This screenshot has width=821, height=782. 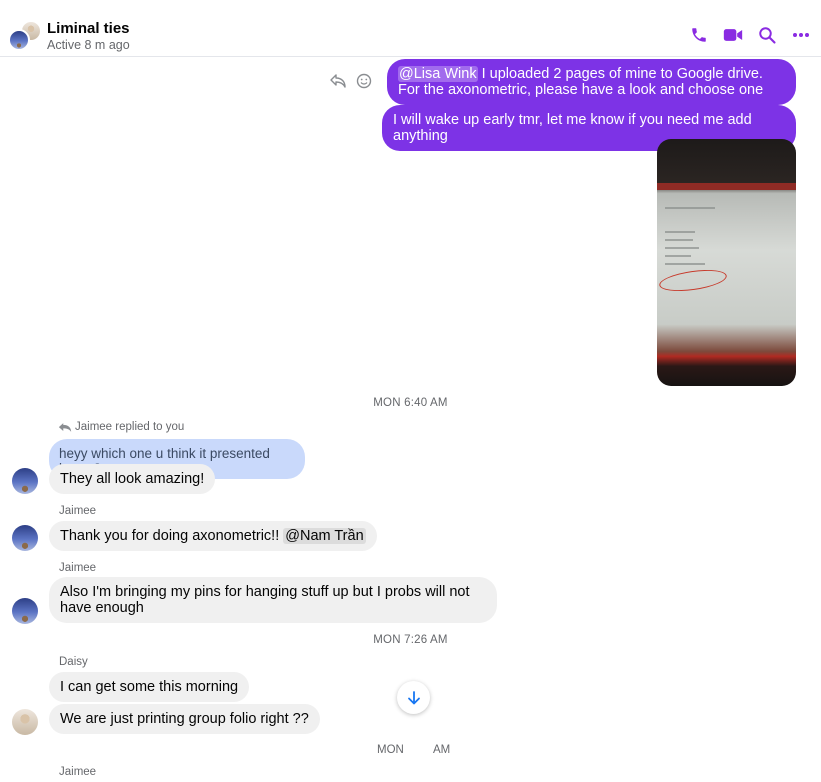 I want to click on active-status: Active 8 m ago, so click(x=88, y=45).